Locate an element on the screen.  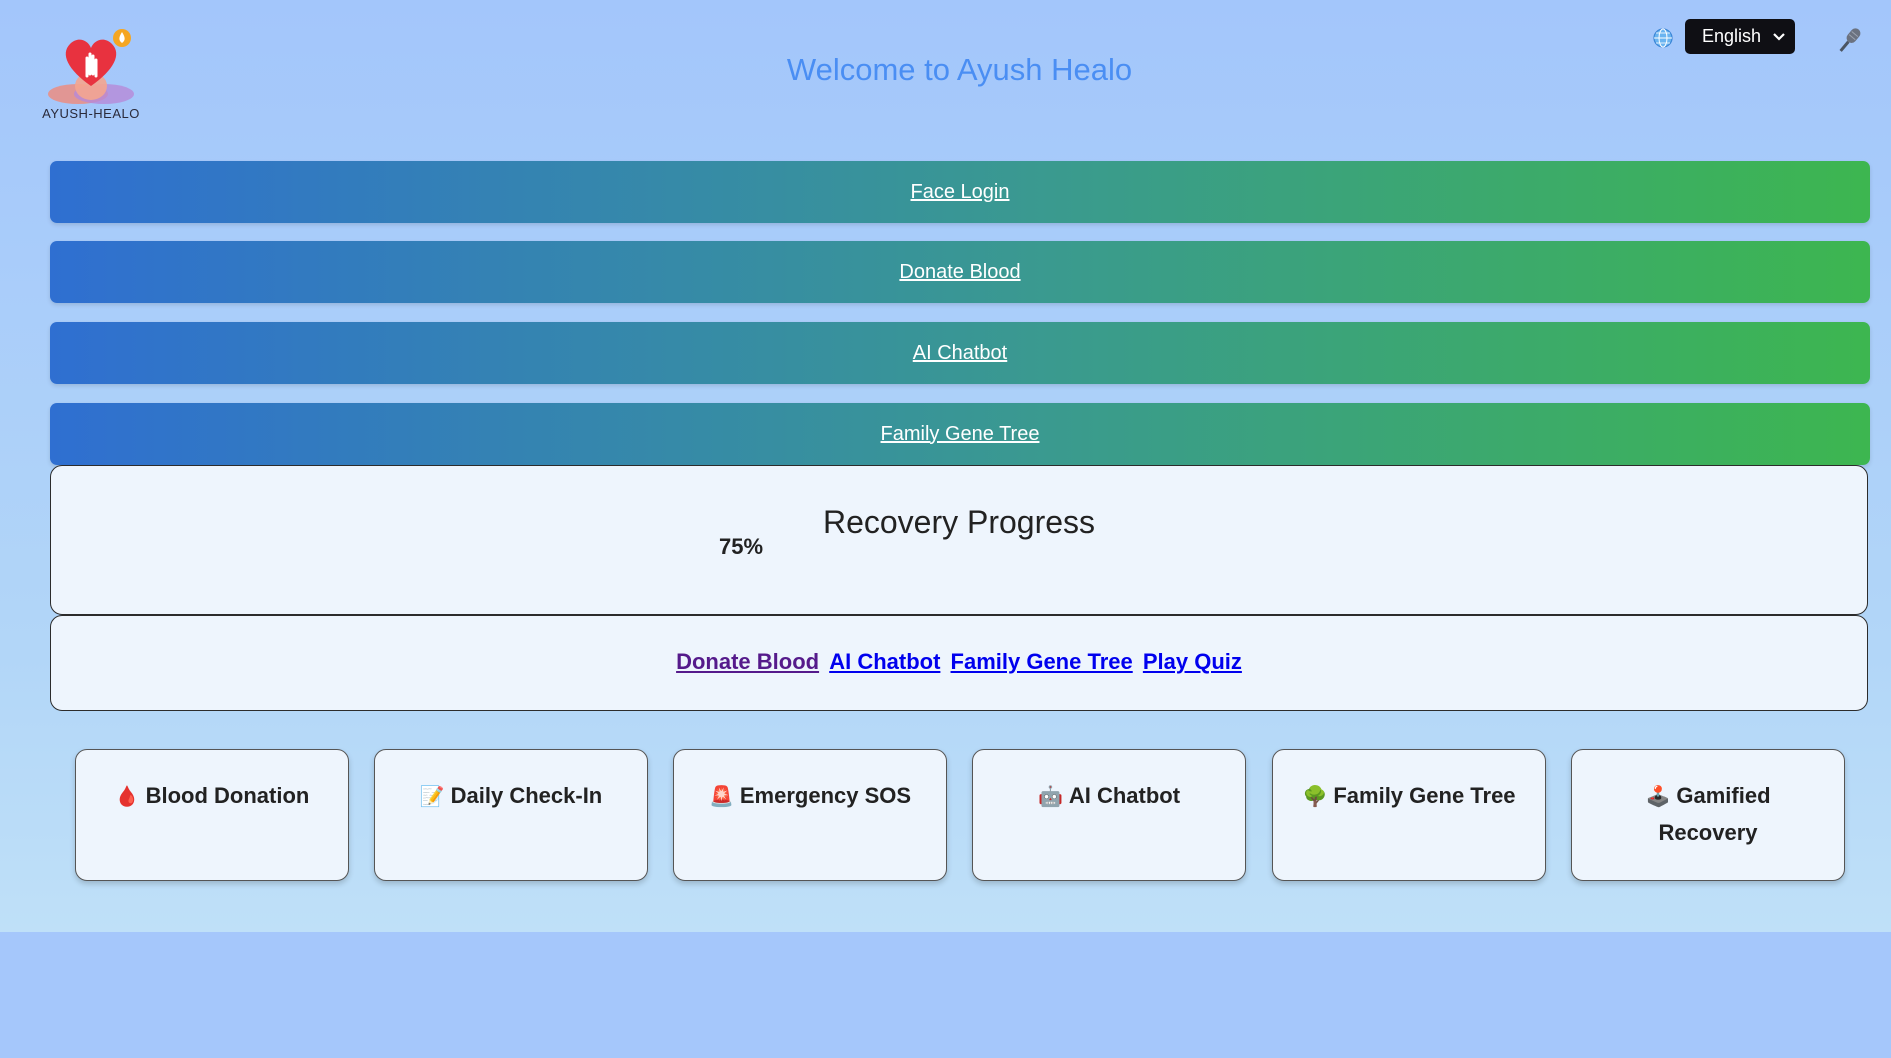
face-login-bar: Face Login is located at coordinates (960, 192).